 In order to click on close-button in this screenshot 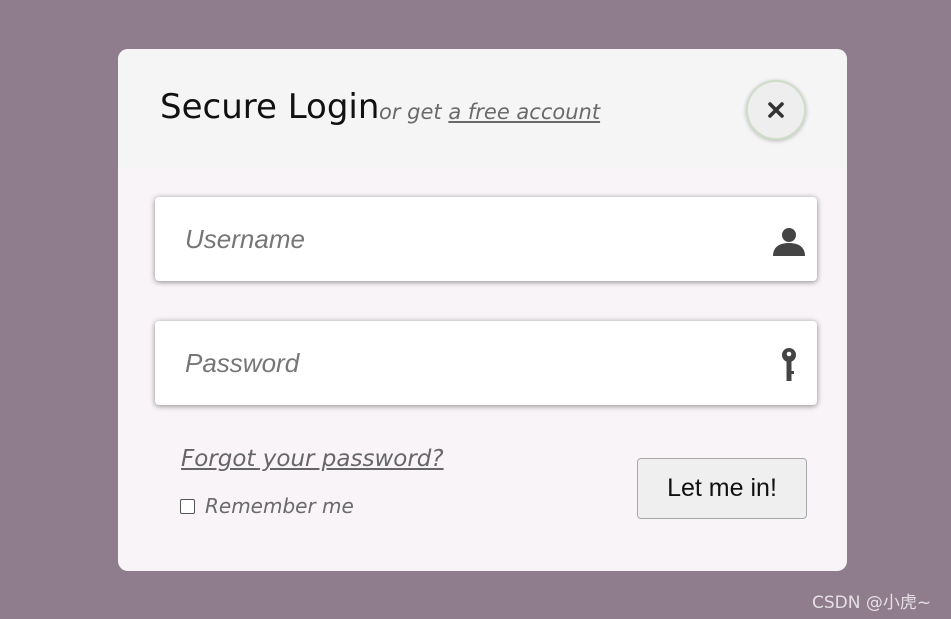, I will do `click(776, 110)`.